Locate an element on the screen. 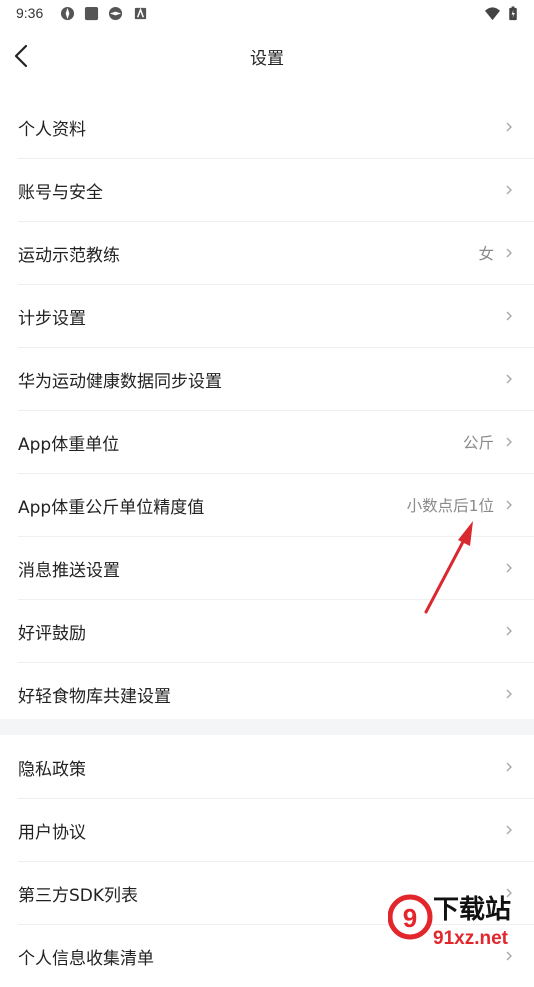 This screenshot has width=534, height=987. settings-row-label: 第三方SDK列表 is located at coordinates (78, 896).